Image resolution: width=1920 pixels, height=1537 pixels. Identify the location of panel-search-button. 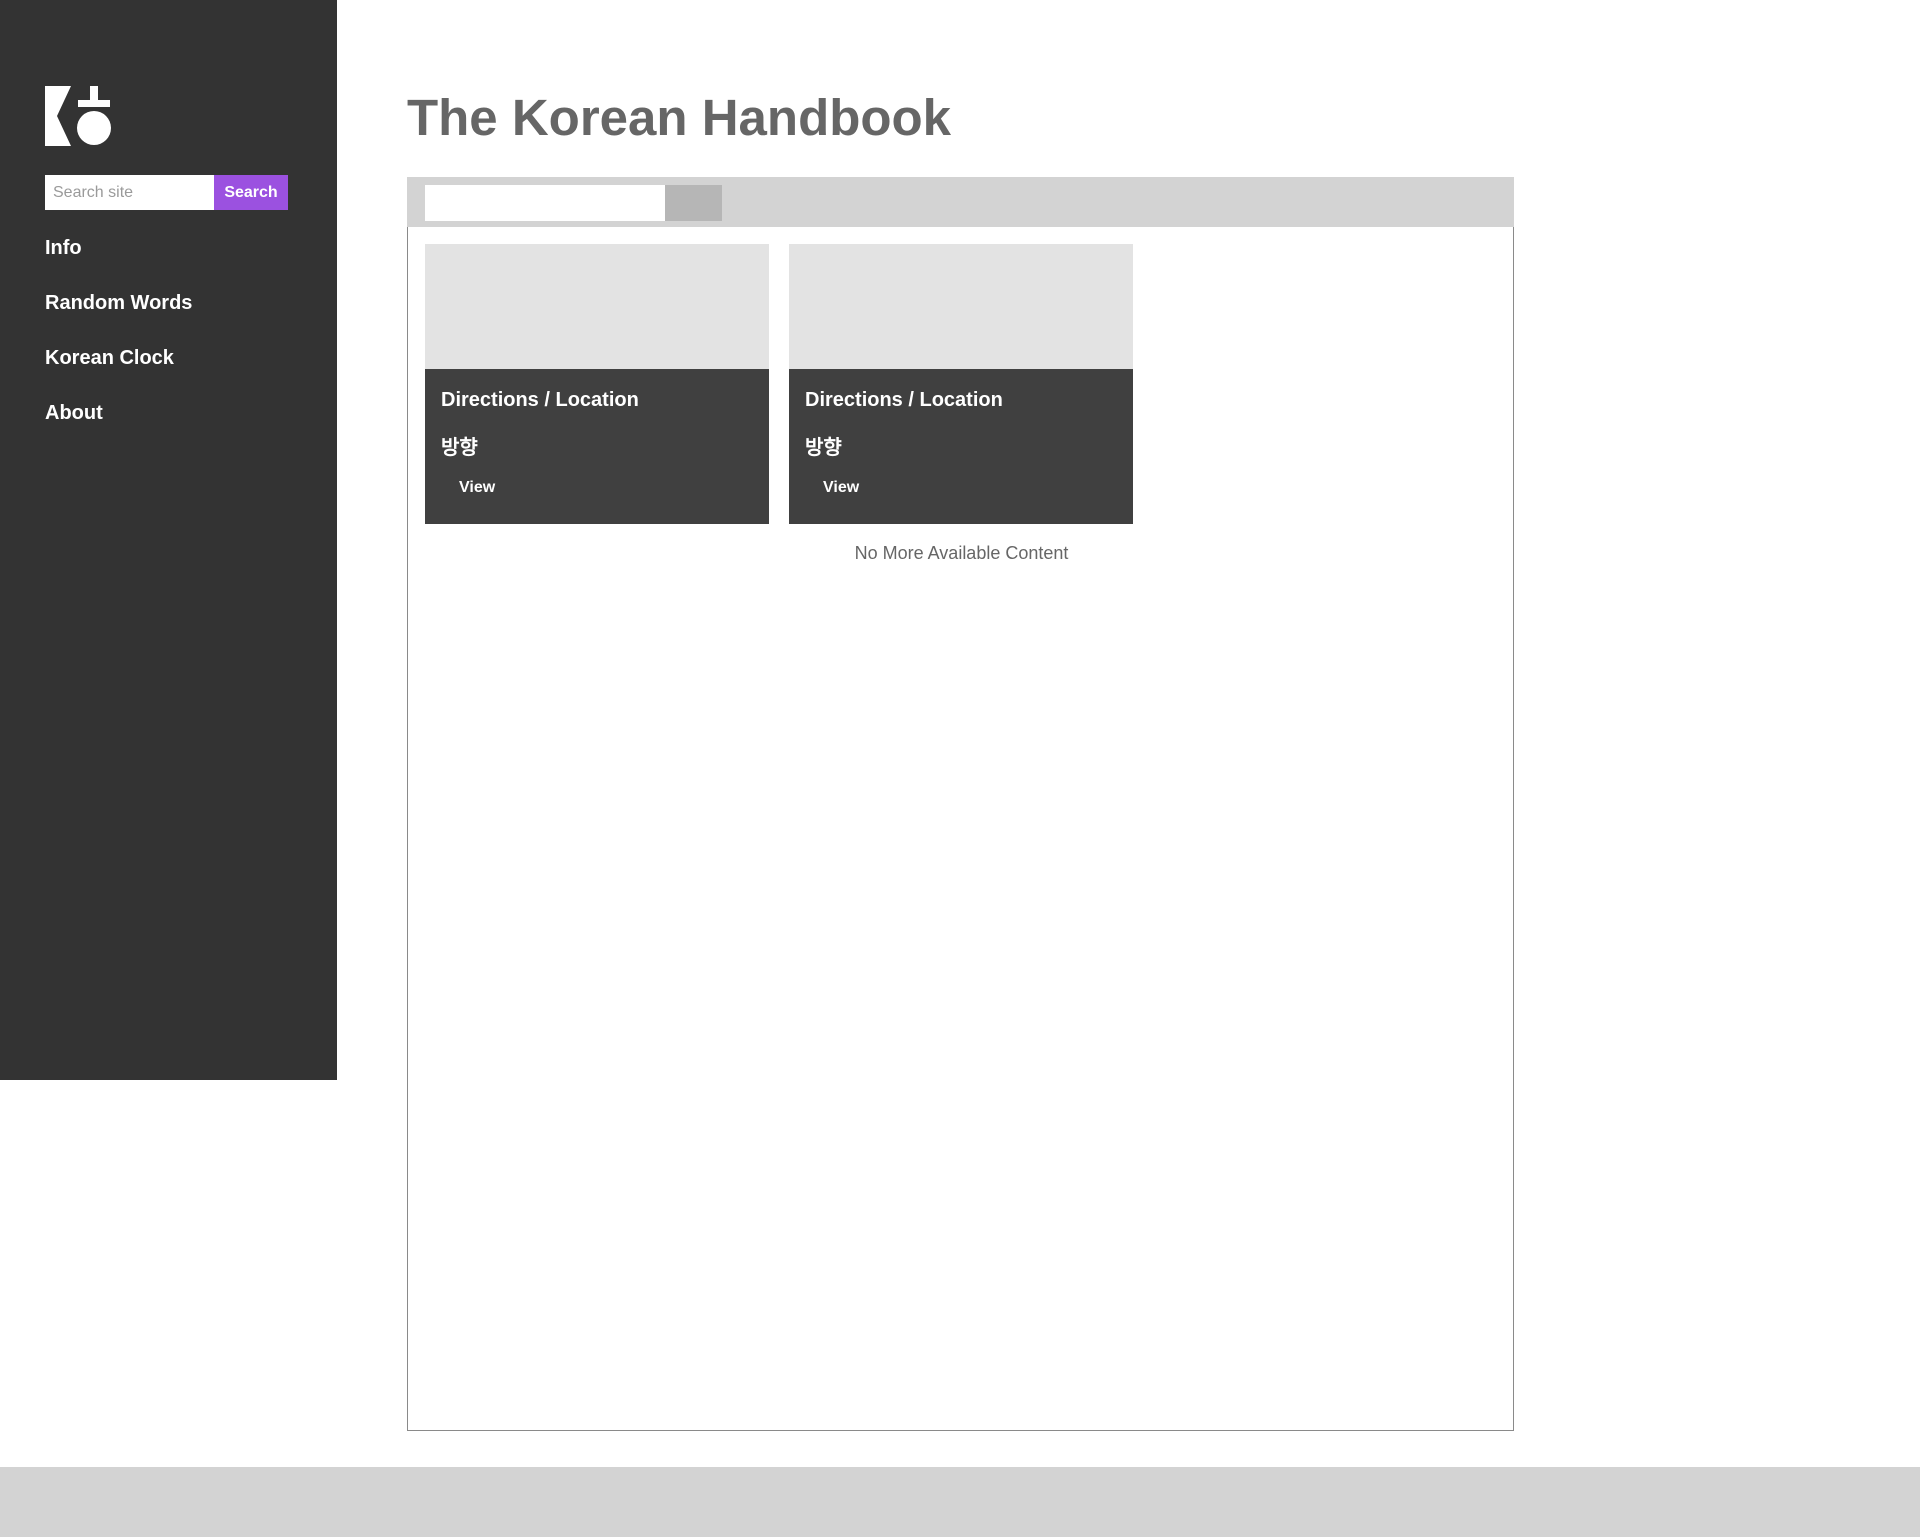
(693, 203).